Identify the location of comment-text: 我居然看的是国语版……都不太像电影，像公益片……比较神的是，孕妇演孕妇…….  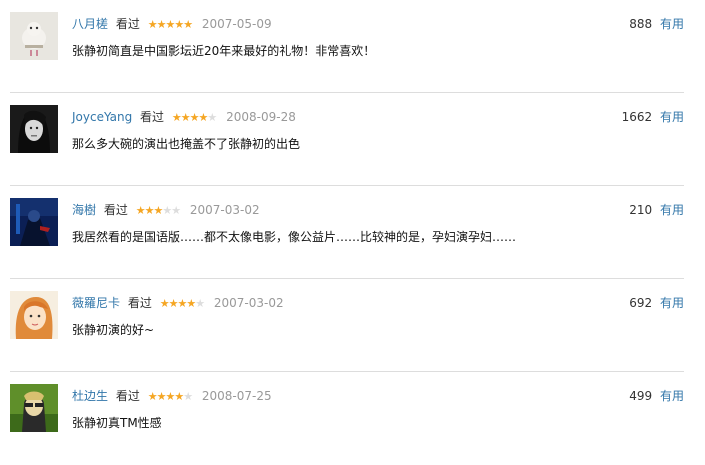
(294, 237).